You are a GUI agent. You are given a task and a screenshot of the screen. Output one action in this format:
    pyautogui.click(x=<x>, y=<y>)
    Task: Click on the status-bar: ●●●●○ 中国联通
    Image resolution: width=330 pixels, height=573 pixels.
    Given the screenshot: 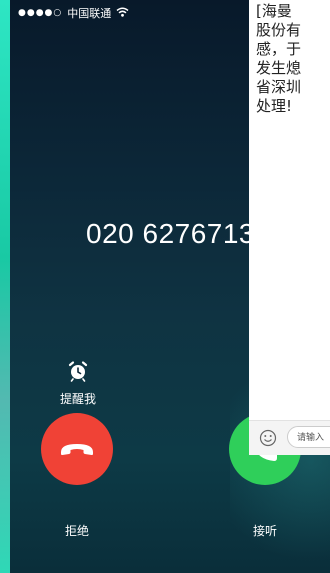 What is the action you would take?
    pyautogui.click(x=73, y=13)
    